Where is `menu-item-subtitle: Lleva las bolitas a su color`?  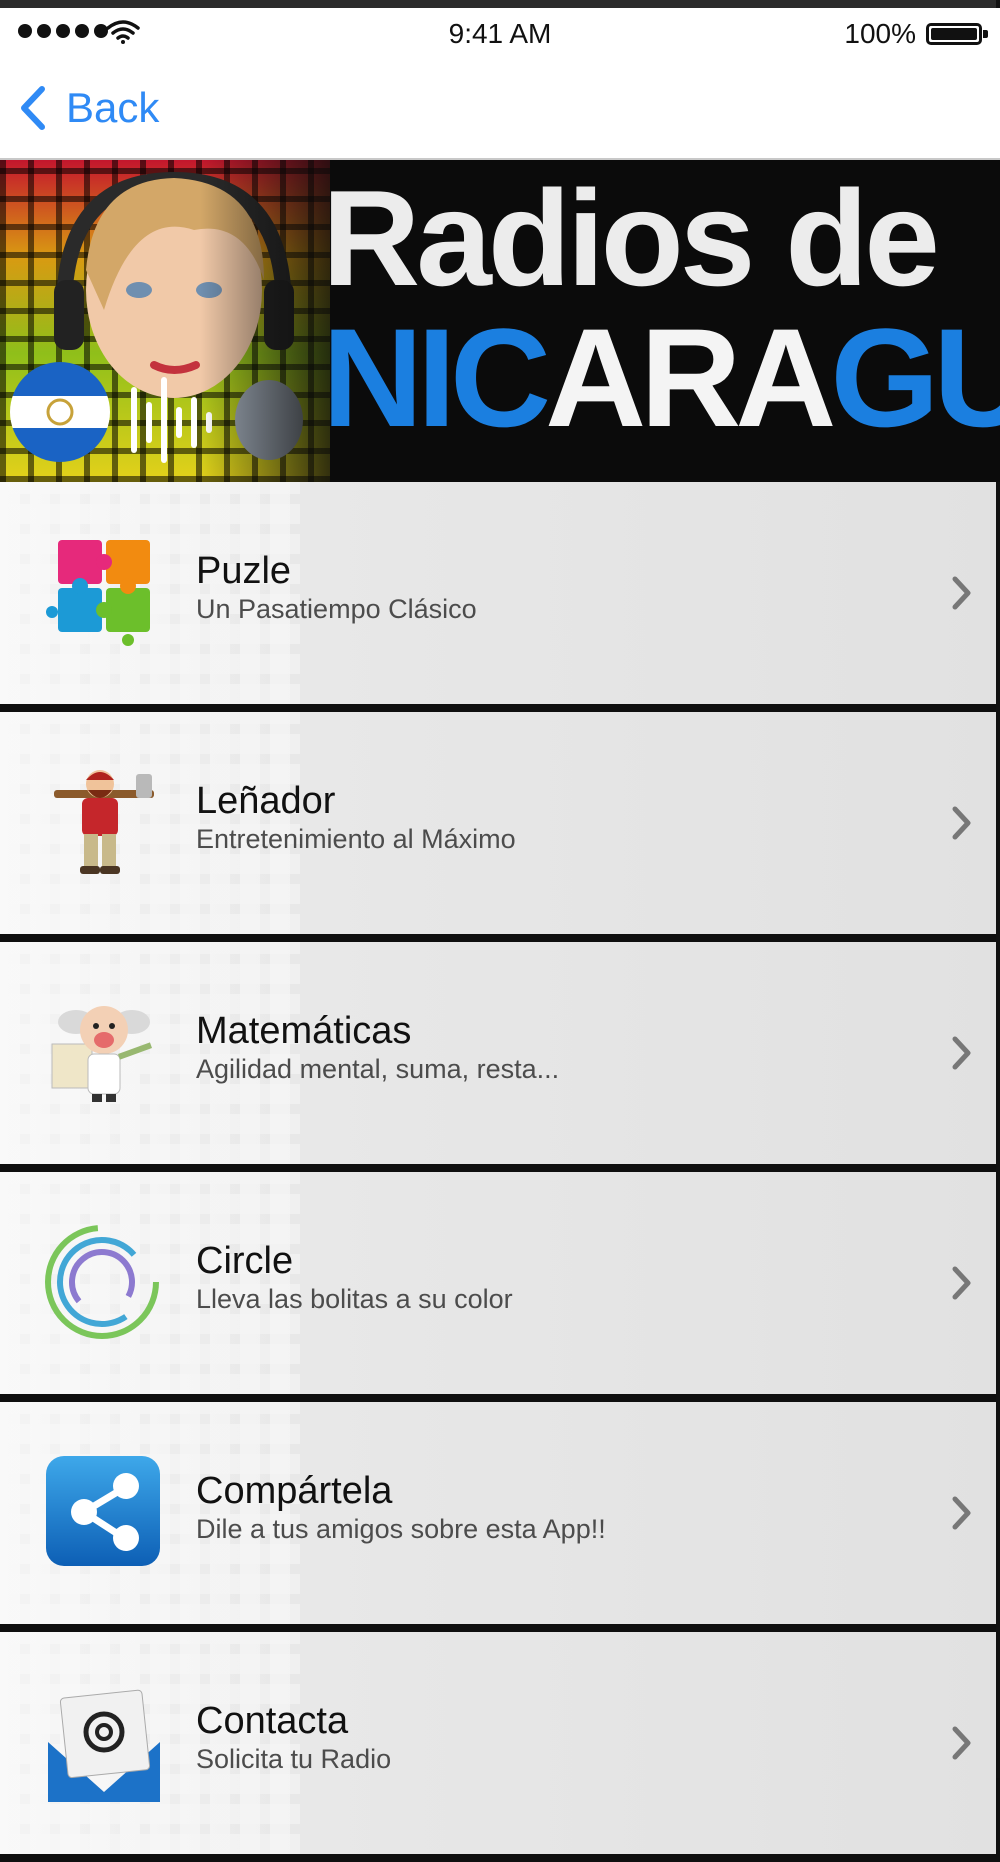
menu-item-subtitle: Lleva las bolitas a su color is located at coordinates (354, 1299).